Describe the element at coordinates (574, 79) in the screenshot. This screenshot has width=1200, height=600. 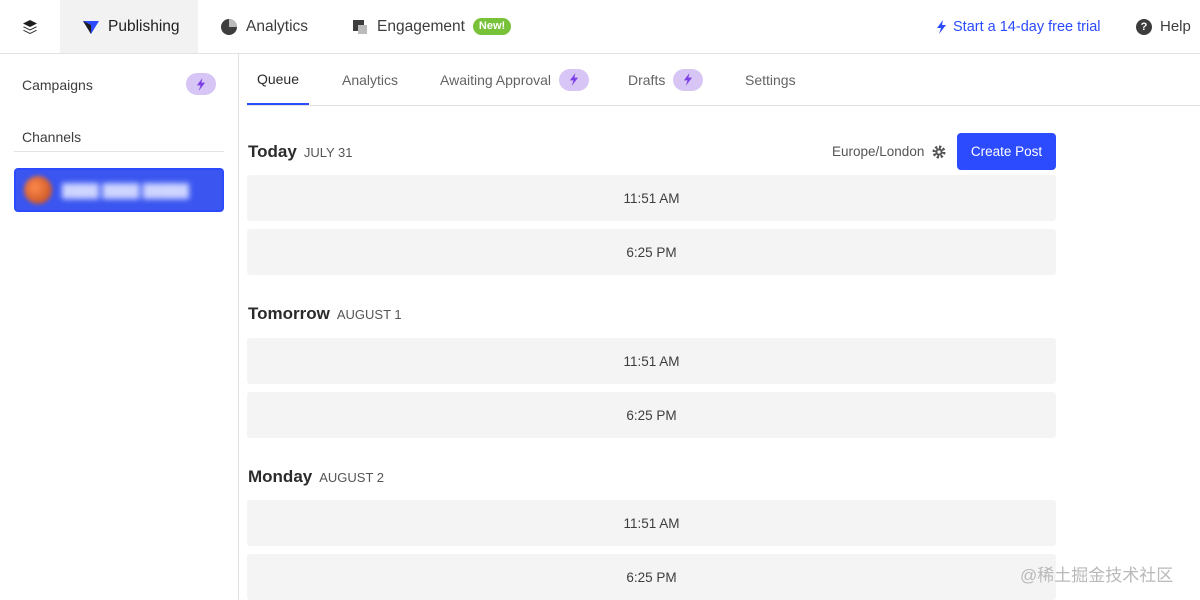
I see `awaiting-approval-pro-badge` at that location.